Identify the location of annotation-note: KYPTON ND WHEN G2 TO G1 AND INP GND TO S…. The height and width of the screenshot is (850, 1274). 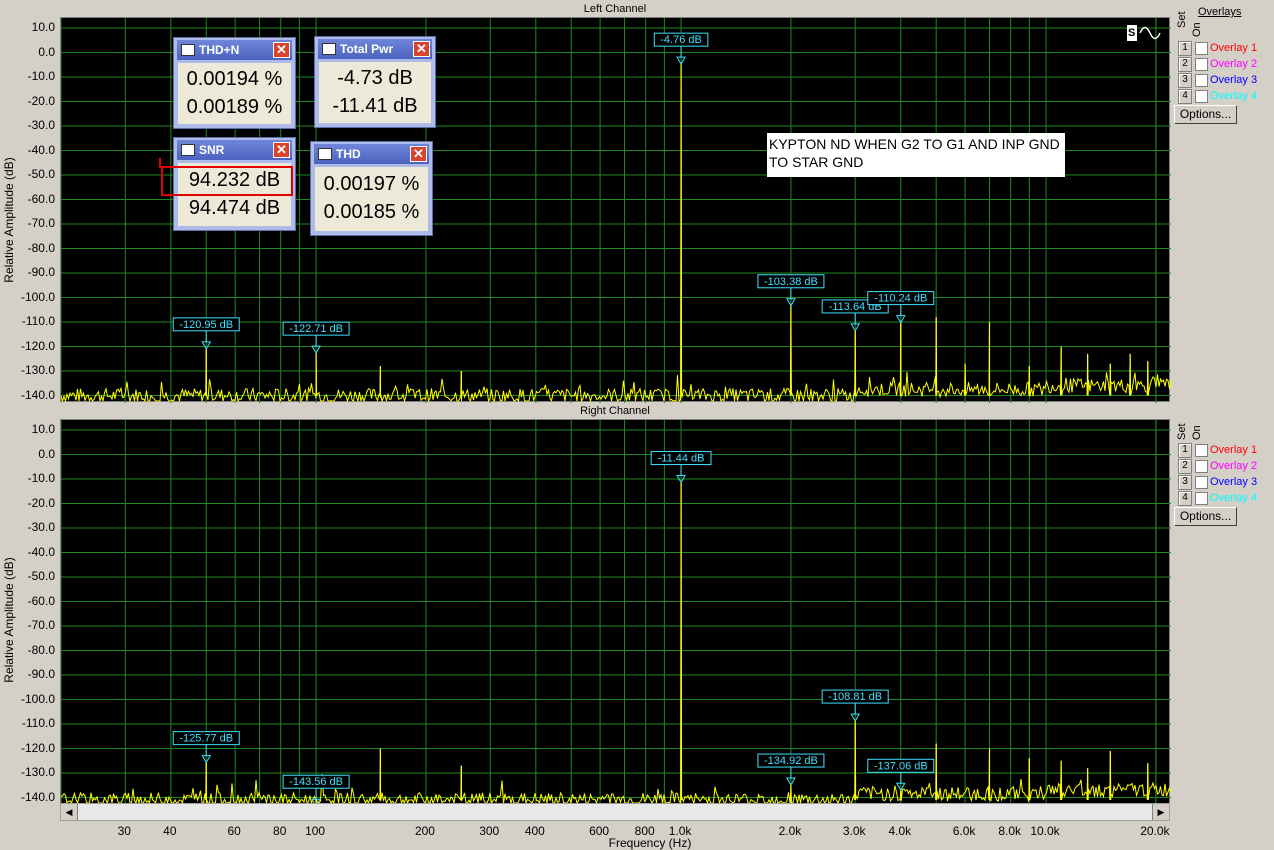
(916, 155).